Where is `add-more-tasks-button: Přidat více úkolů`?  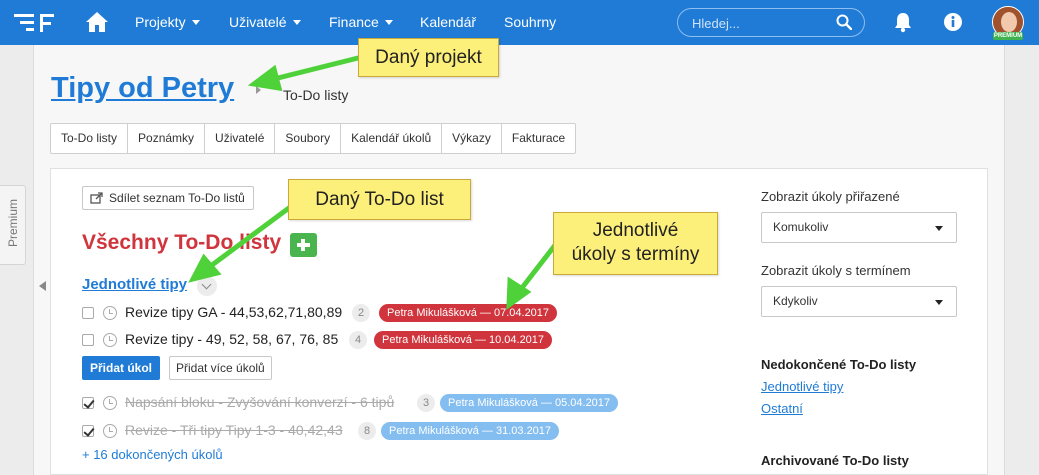 add-more-tasks-button: Přidat více úkolů is located at coordinates (220, 368).